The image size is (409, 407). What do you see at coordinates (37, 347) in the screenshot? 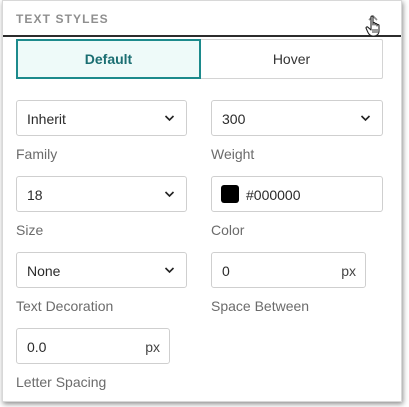
I see `letter-spacing-value: 0.0` at bounding box center [37, 347].